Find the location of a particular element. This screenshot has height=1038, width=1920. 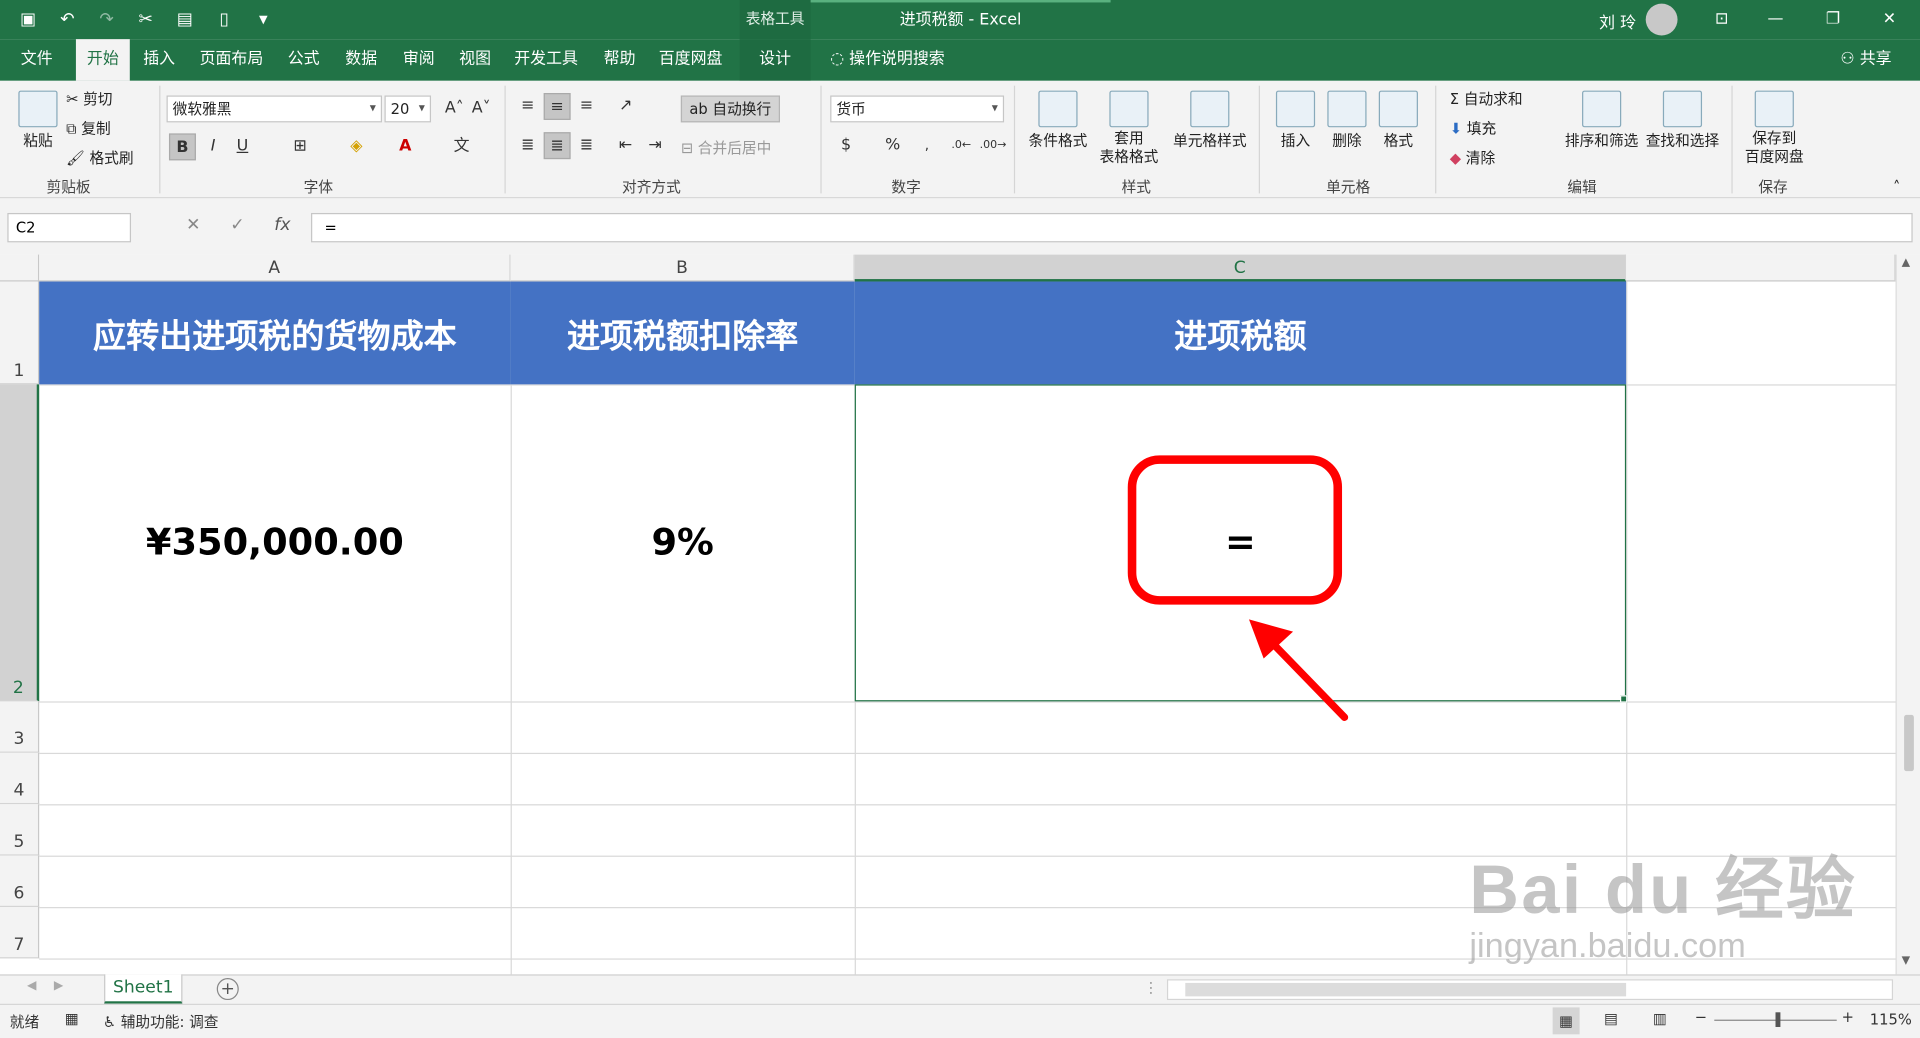

decrease-decimal-icon: .00→ is located at coordinates (993, 145).